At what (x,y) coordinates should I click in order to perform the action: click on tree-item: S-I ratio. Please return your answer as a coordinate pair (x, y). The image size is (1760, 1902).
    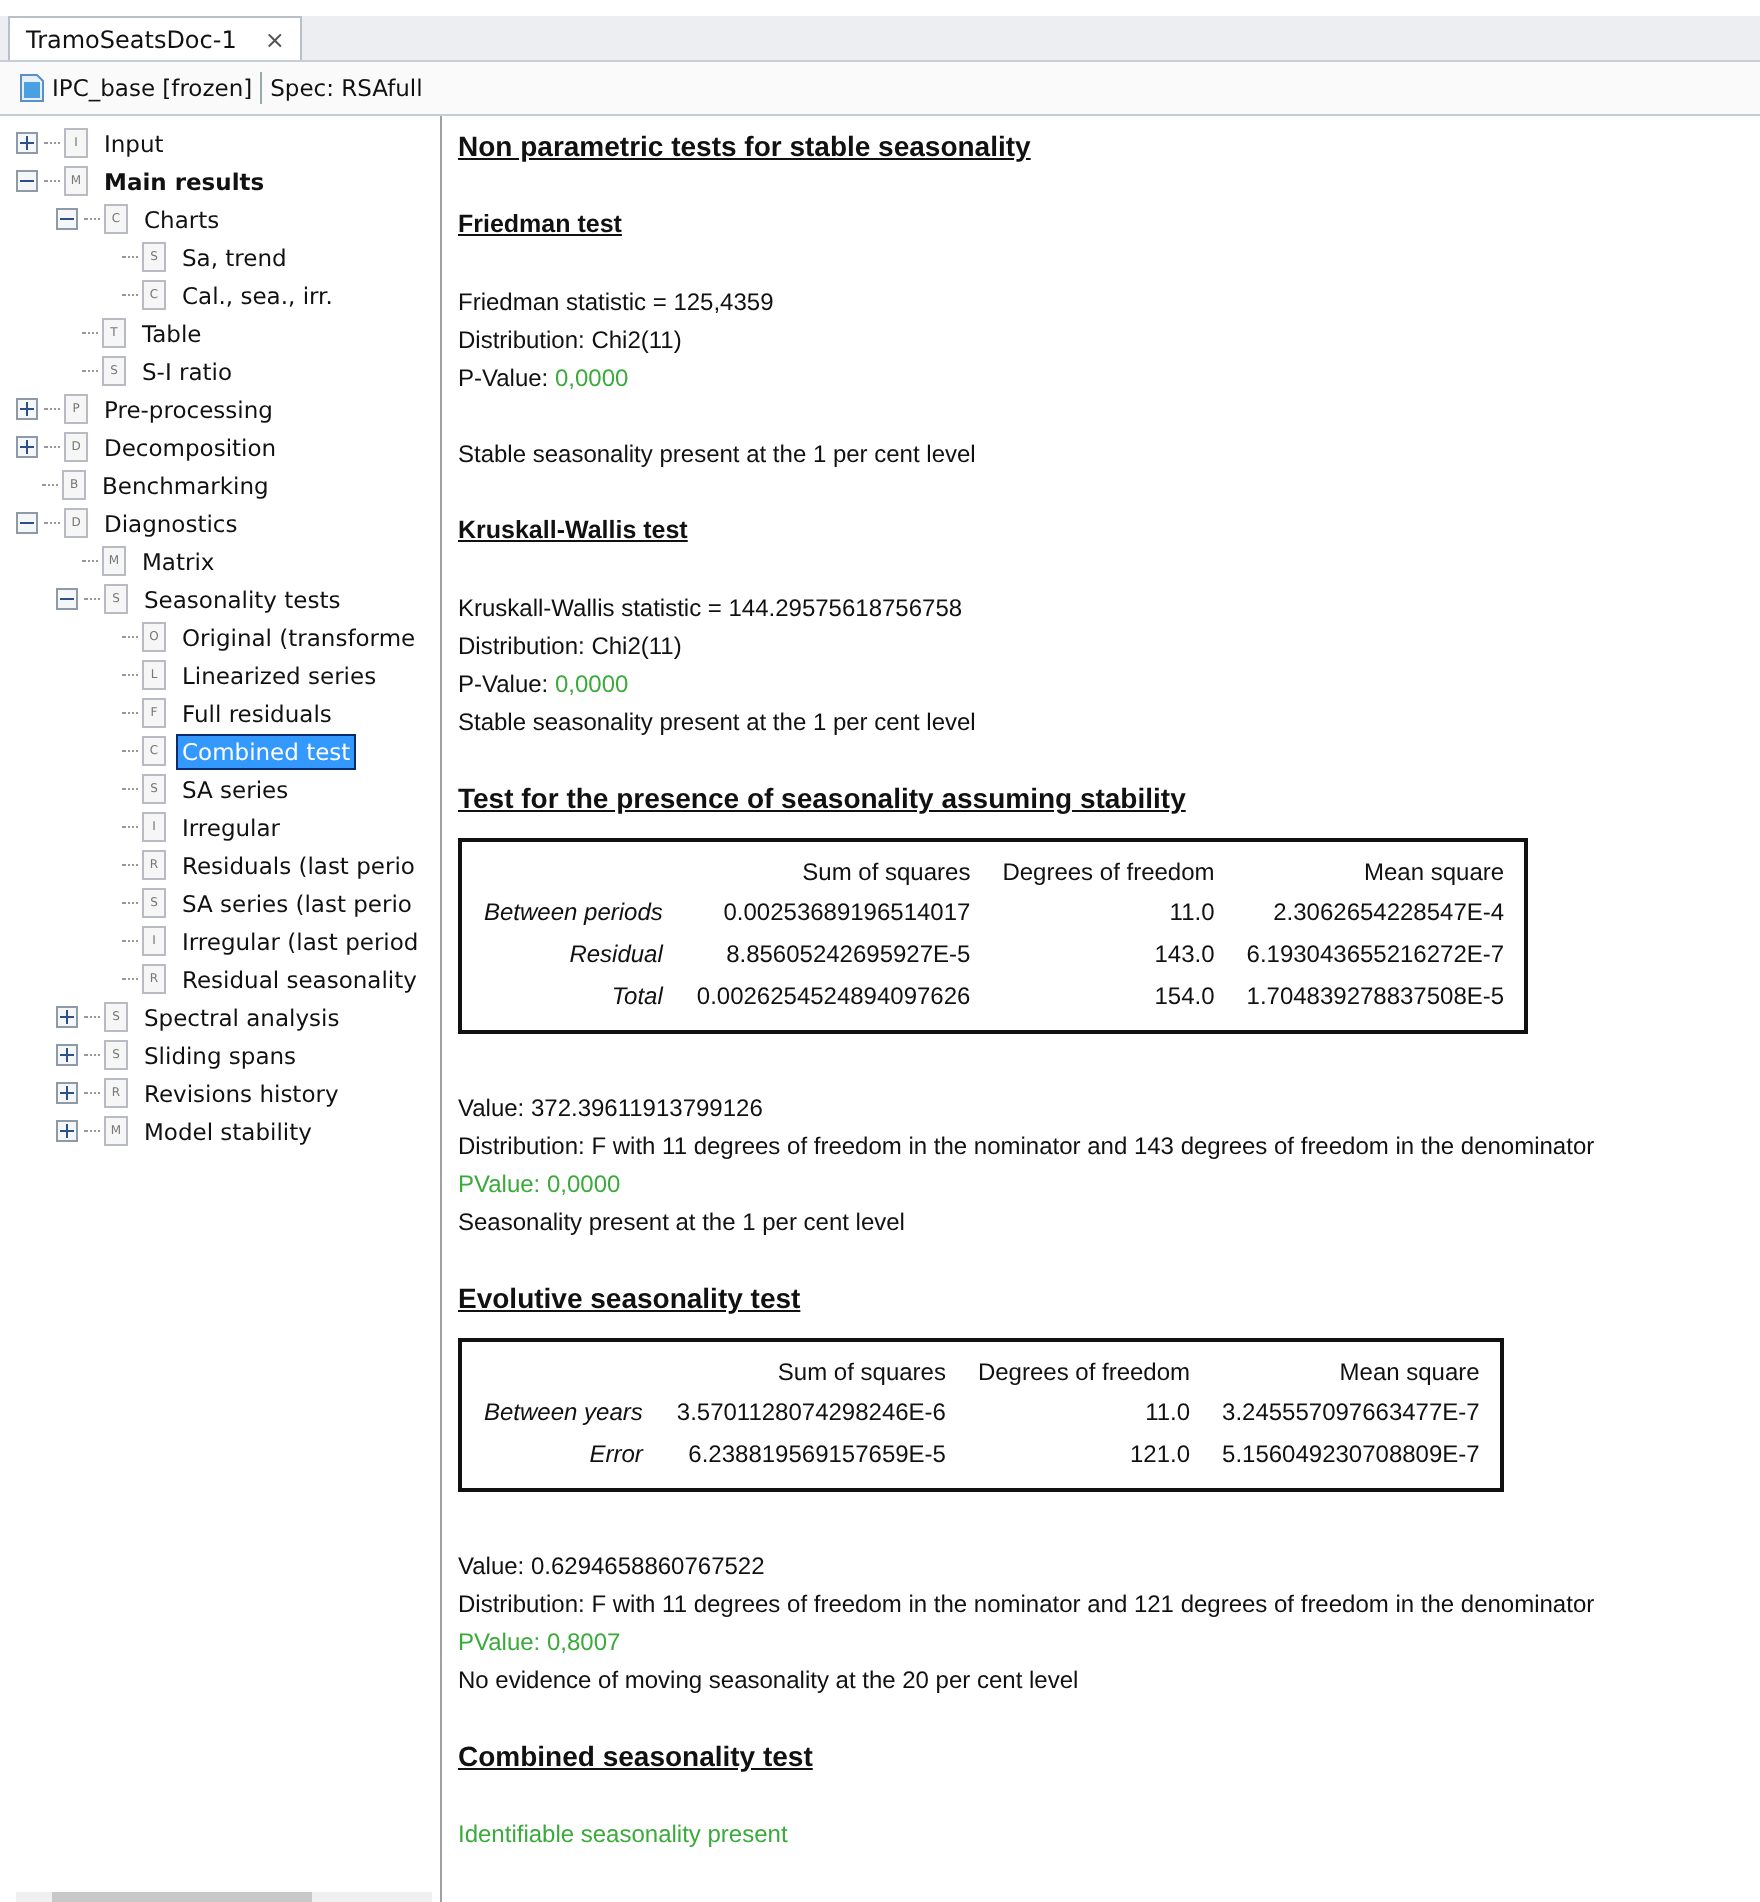
    Looking at the image, I should click on (187, 371).